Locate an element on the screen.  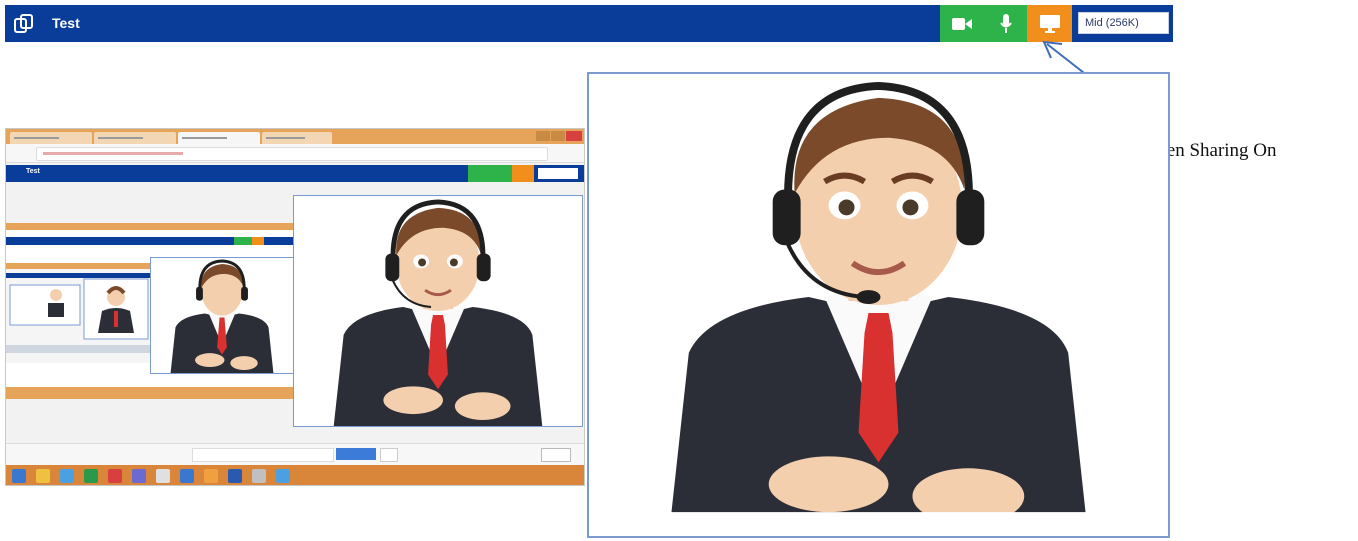
shared-avatar-image is located at coordinates (438, 312).